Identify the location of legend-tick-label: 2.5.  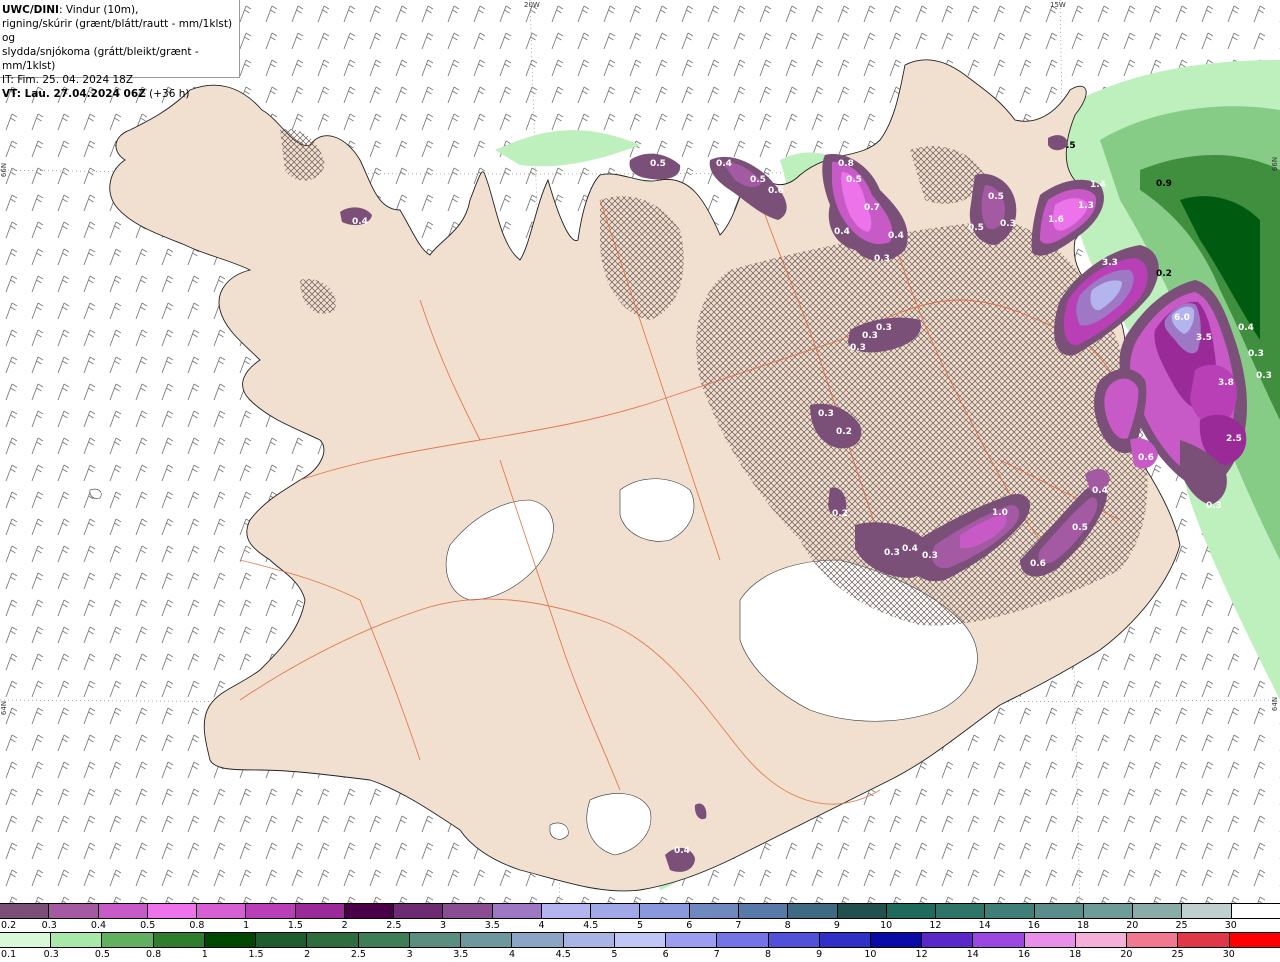
(358, 954).